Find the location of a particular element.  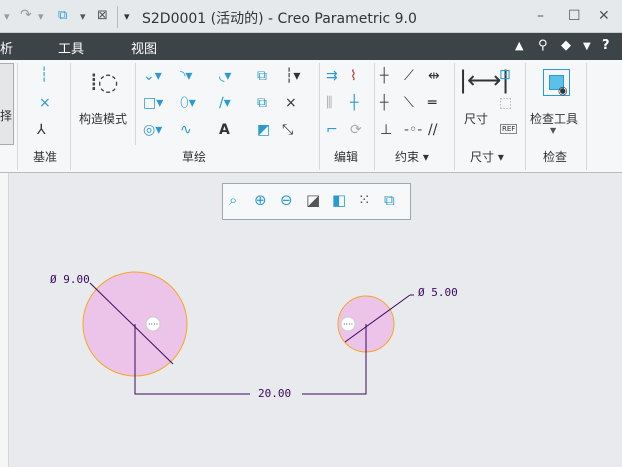

diameter-dimension-small: Ø 5.00 is located at coordinates (438, 292).